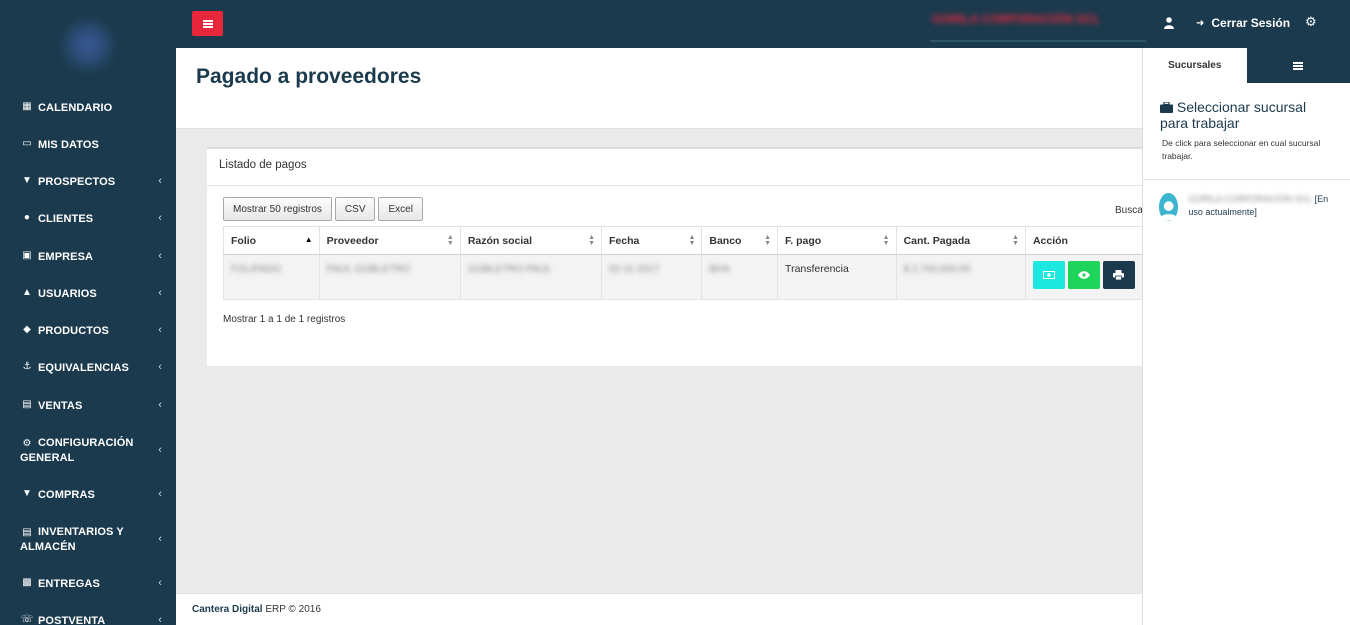  Describe the element at coordinates (740, 240) in the screenshot. I see `column-header-banco: Banco ▲ ▼` at that location.